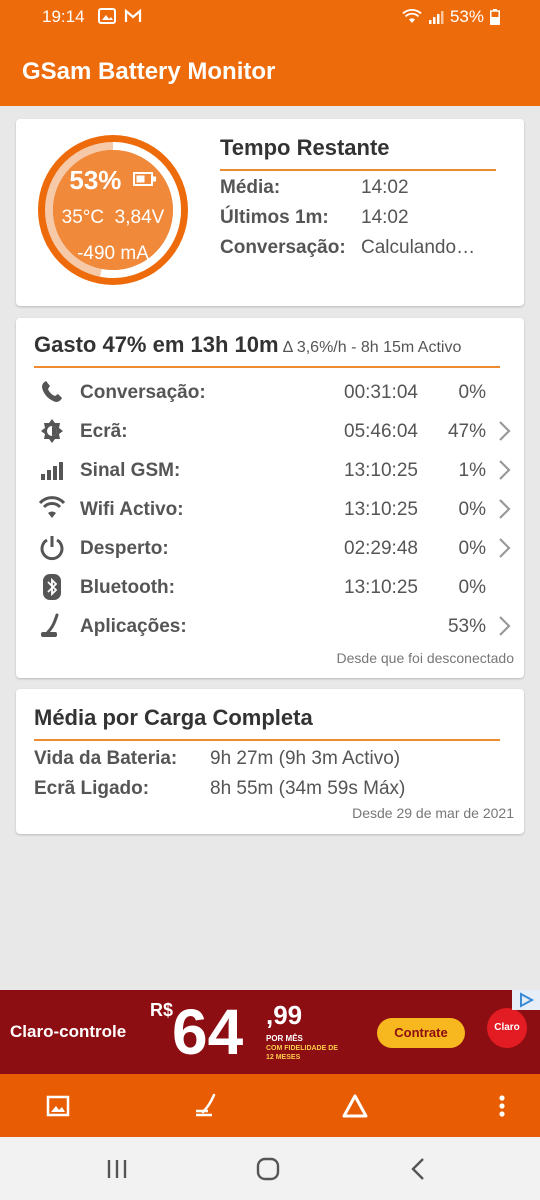 This screenshot has height=1200, width=540. What do you see at coordinates (133, 15) in the screenshot?
I see `gmail-icon` at bounding box center [133, 15].